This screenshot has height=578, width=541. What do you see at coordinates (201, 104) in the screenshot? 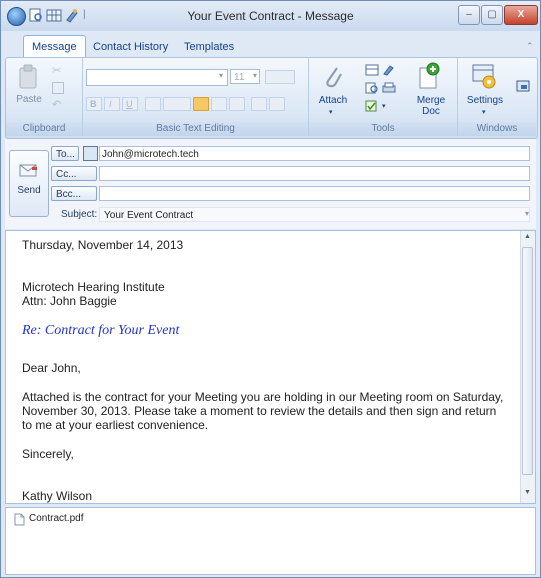
I see `align-left-icon` at bounding box center [201, 104].